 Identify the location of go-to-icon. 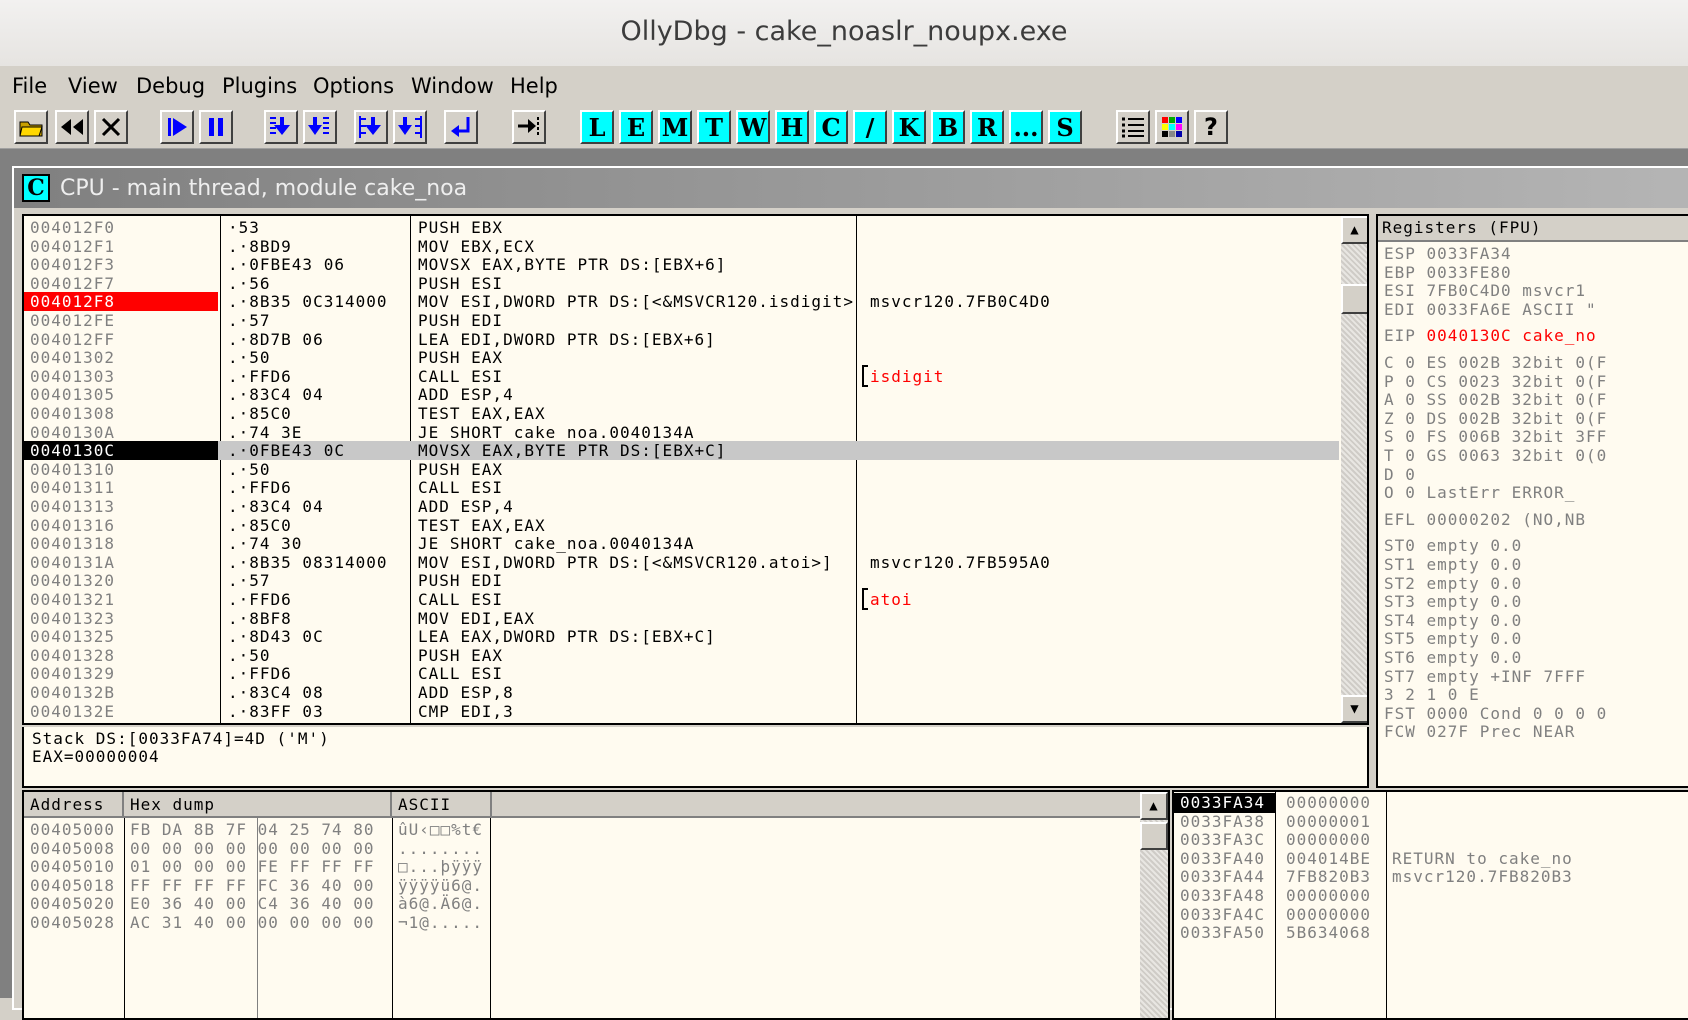
(529, 127).